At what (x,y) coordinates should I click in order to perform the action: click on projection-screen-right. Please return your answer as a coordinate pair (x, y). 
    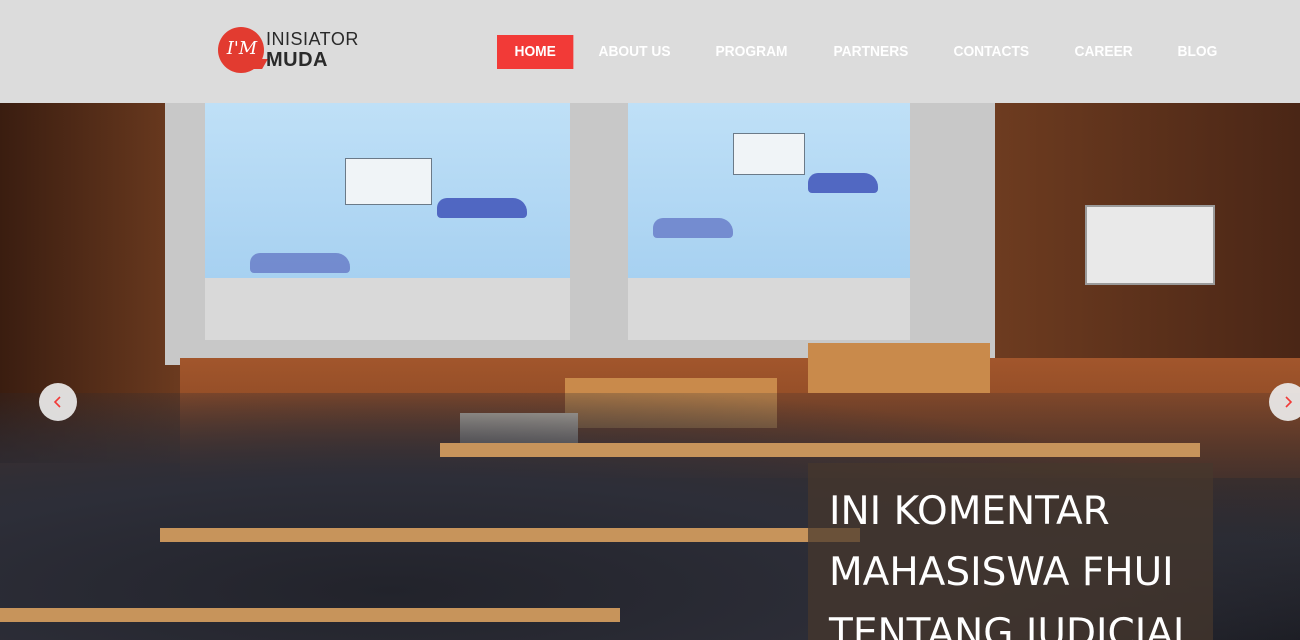
    Looking at the image, I should click on (769, 190).